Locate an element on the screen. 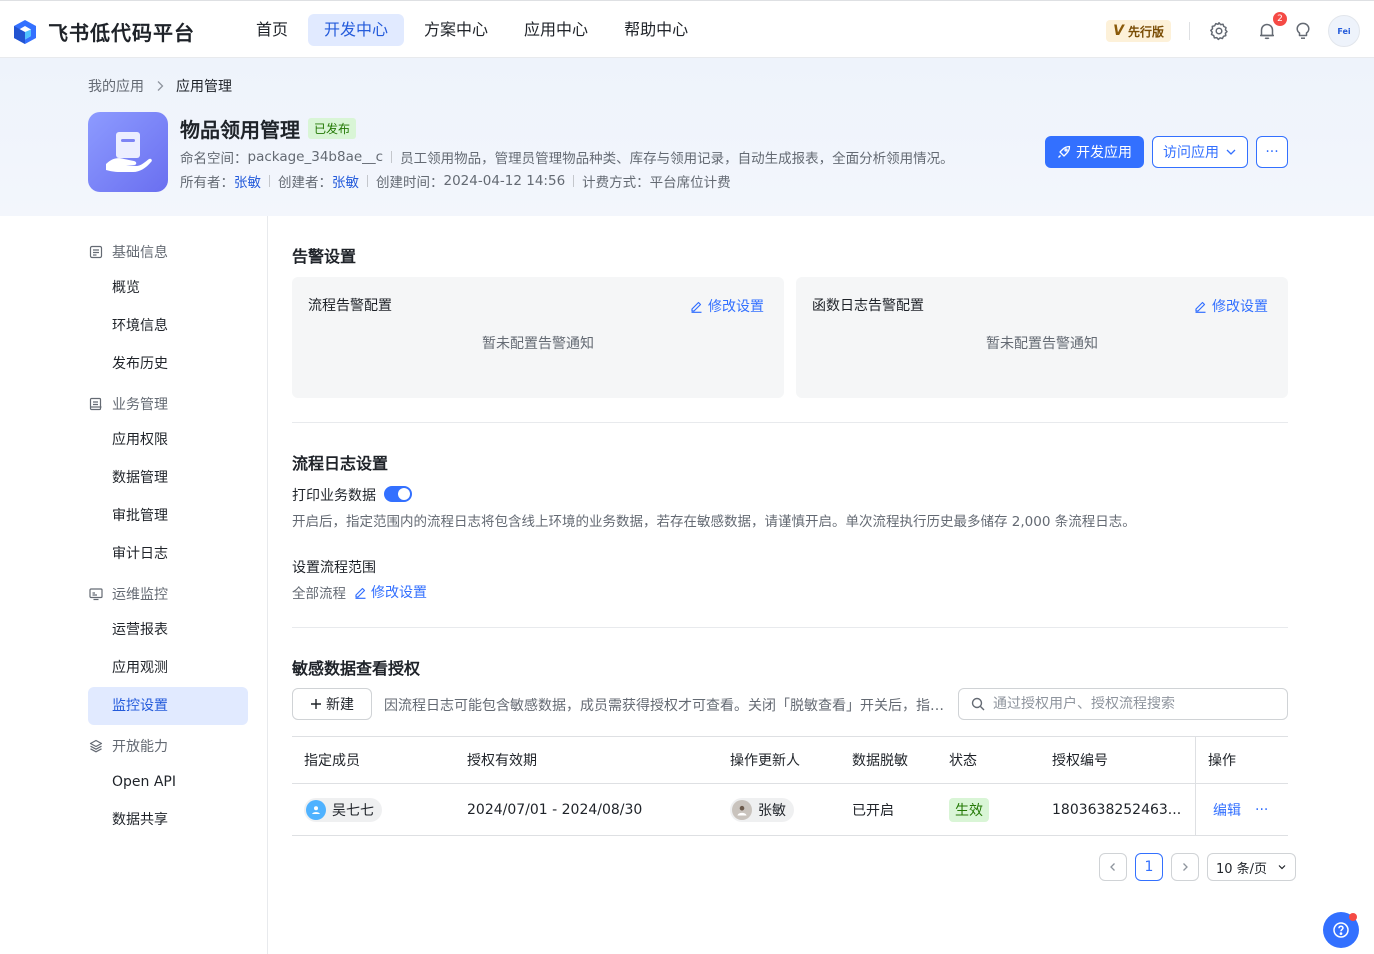  lightbulb-icon is located at coordinates (1303, 31).